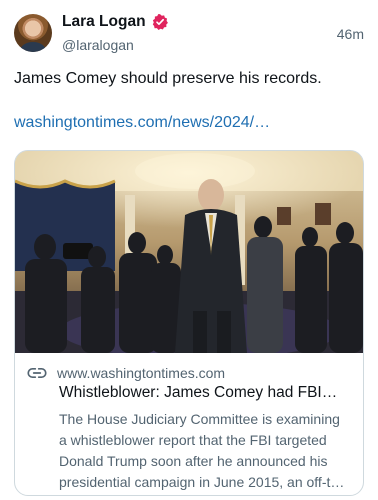 This screenshot has width=378, height=500. Describe the element at coordinates (189, 34) in the screenshot. I see `tweet-header: Lara Logan @laralogan 46m` at that location.